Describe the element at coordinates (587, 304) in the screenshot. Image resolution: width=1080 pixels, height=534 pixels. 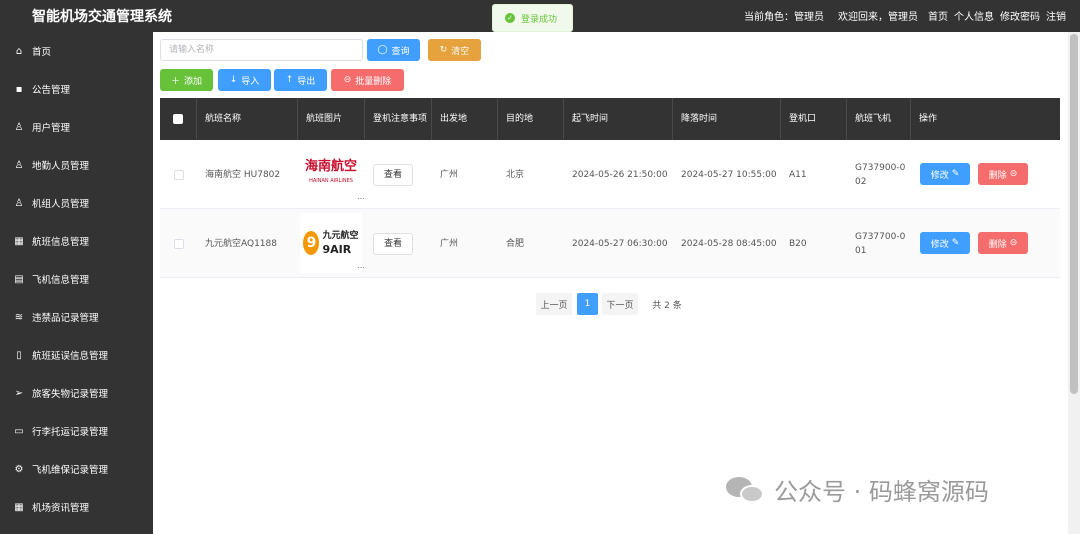
I see `page-number-button: 1` at that location.